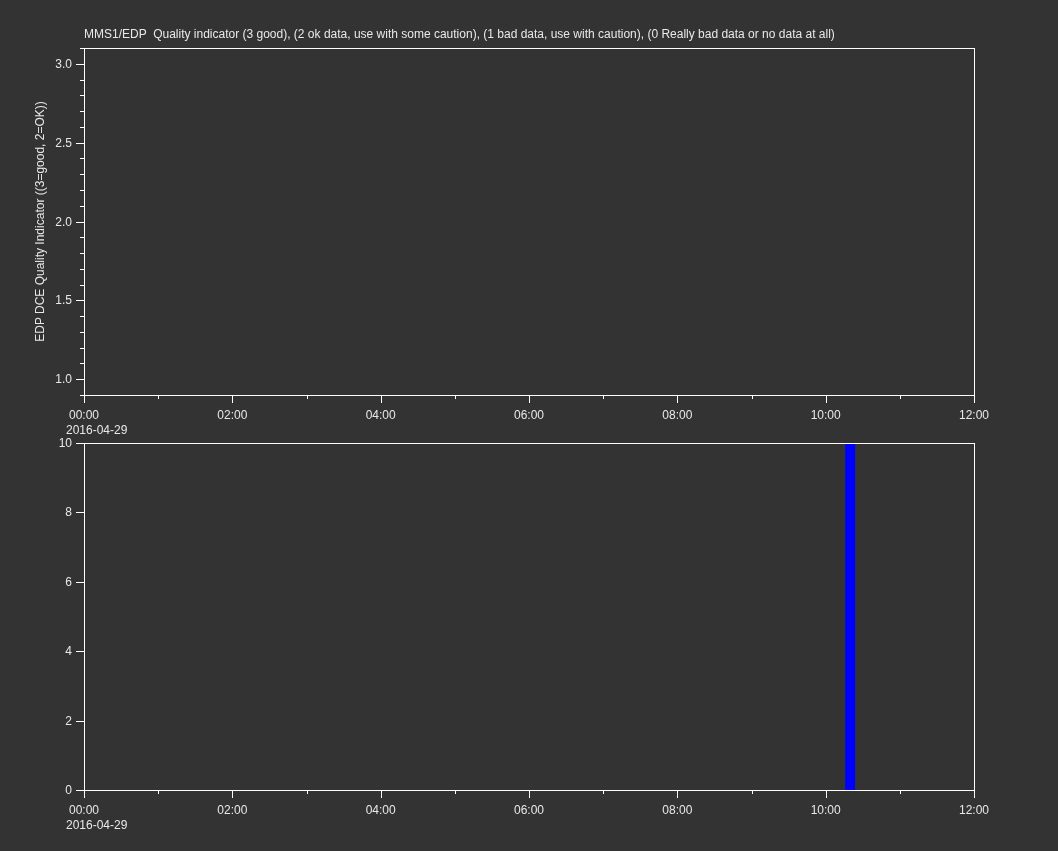 The width and height of the screenshot is (1058, 851). What do you see at coordinates (68, 720) in the screenshot?
I see `tick-label: 2` at bounding box center [68, 720].